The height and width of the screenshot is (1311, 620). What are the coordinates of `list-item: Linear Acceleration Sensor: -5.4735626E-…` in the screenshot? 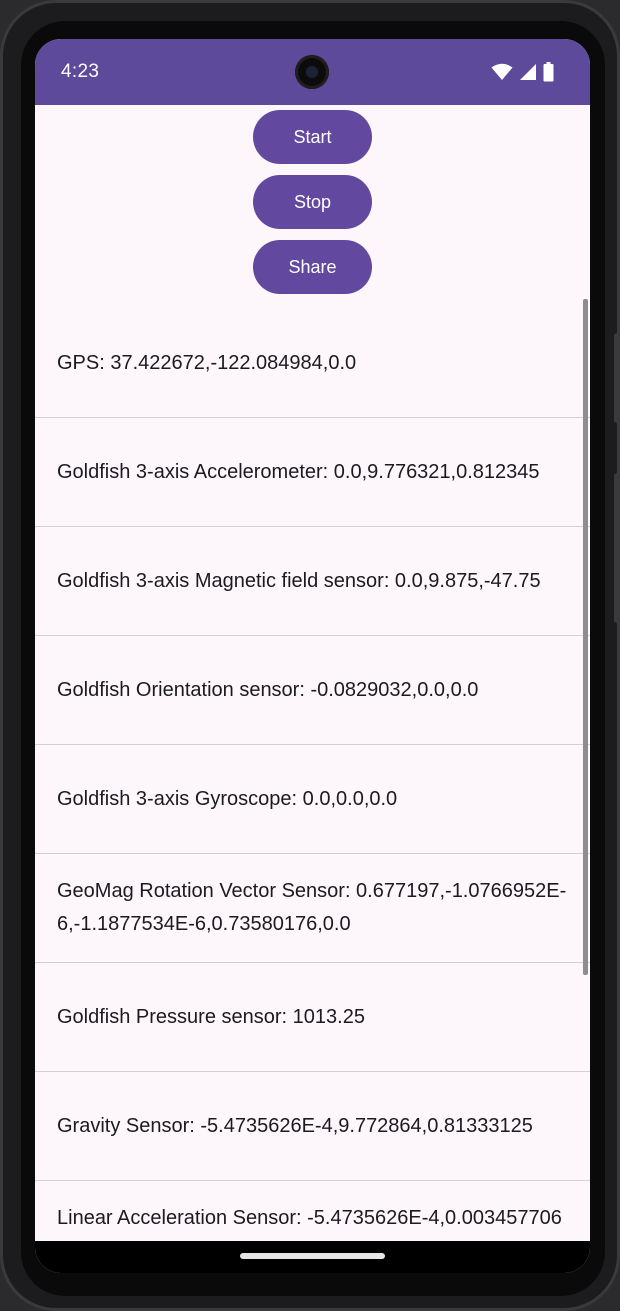 It's located at (312, 1211).